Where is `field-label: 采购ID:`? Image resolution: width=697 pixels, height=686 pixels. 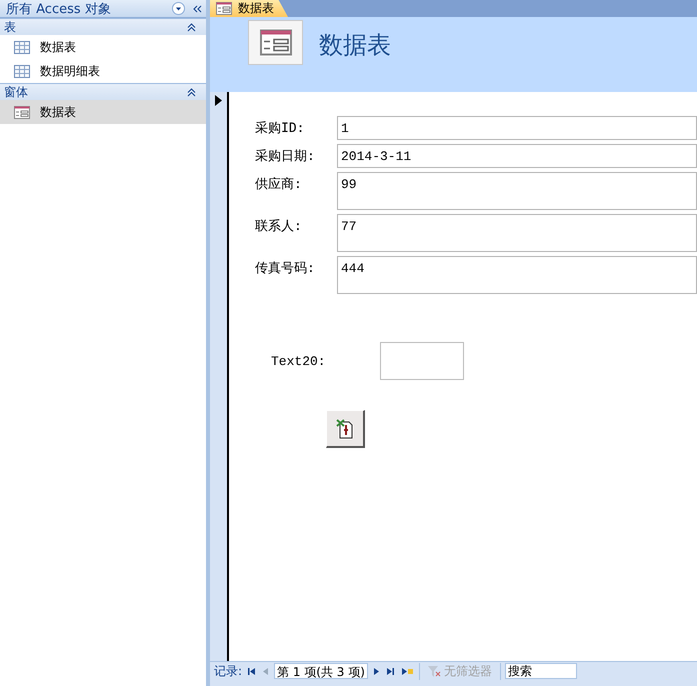
field-label: 采购ID: is located at coordinates (280, 128).